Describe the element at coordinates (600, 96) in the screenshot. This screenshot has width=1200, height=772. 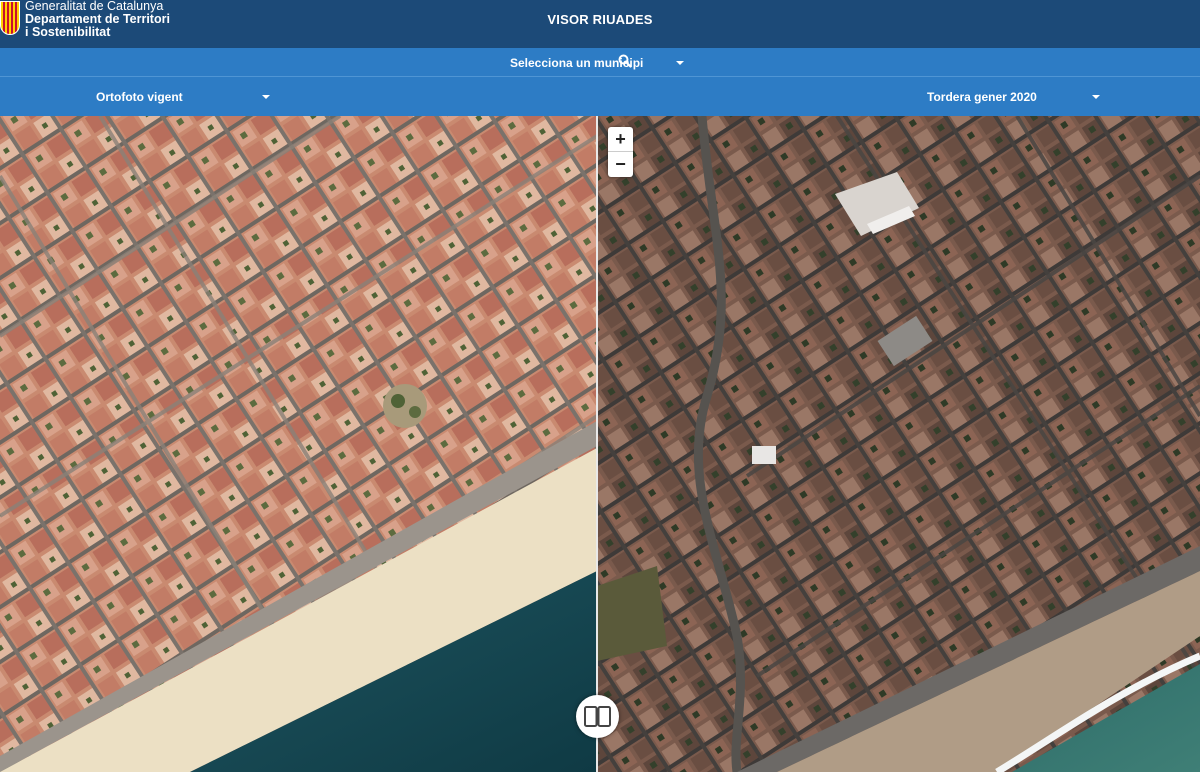
I see `layer-bar: Ortofoto vigent Tordera gener 2020` at that location.